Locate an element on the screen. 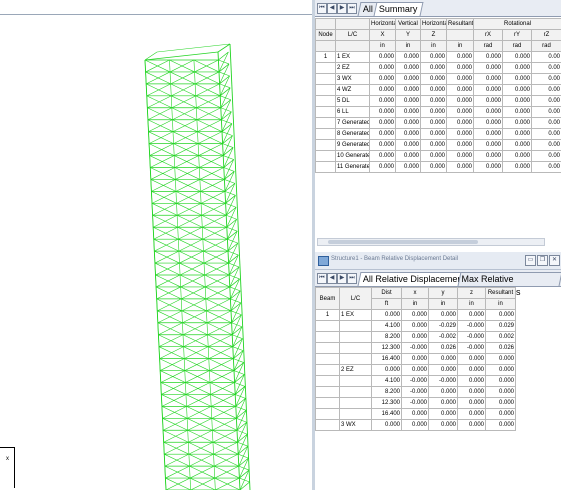 This screenshot has height=490, width=561. tab-summary: Summary is located at coordinates (398, 9).